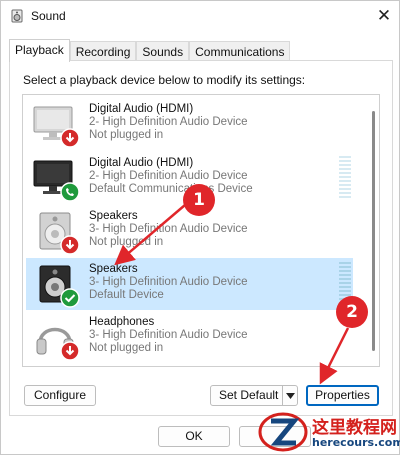 The image size is (400, 455). Describe the element at coordinates (356, 442) in the screenshot. I see `watermark-site: herecours.com` at that location.